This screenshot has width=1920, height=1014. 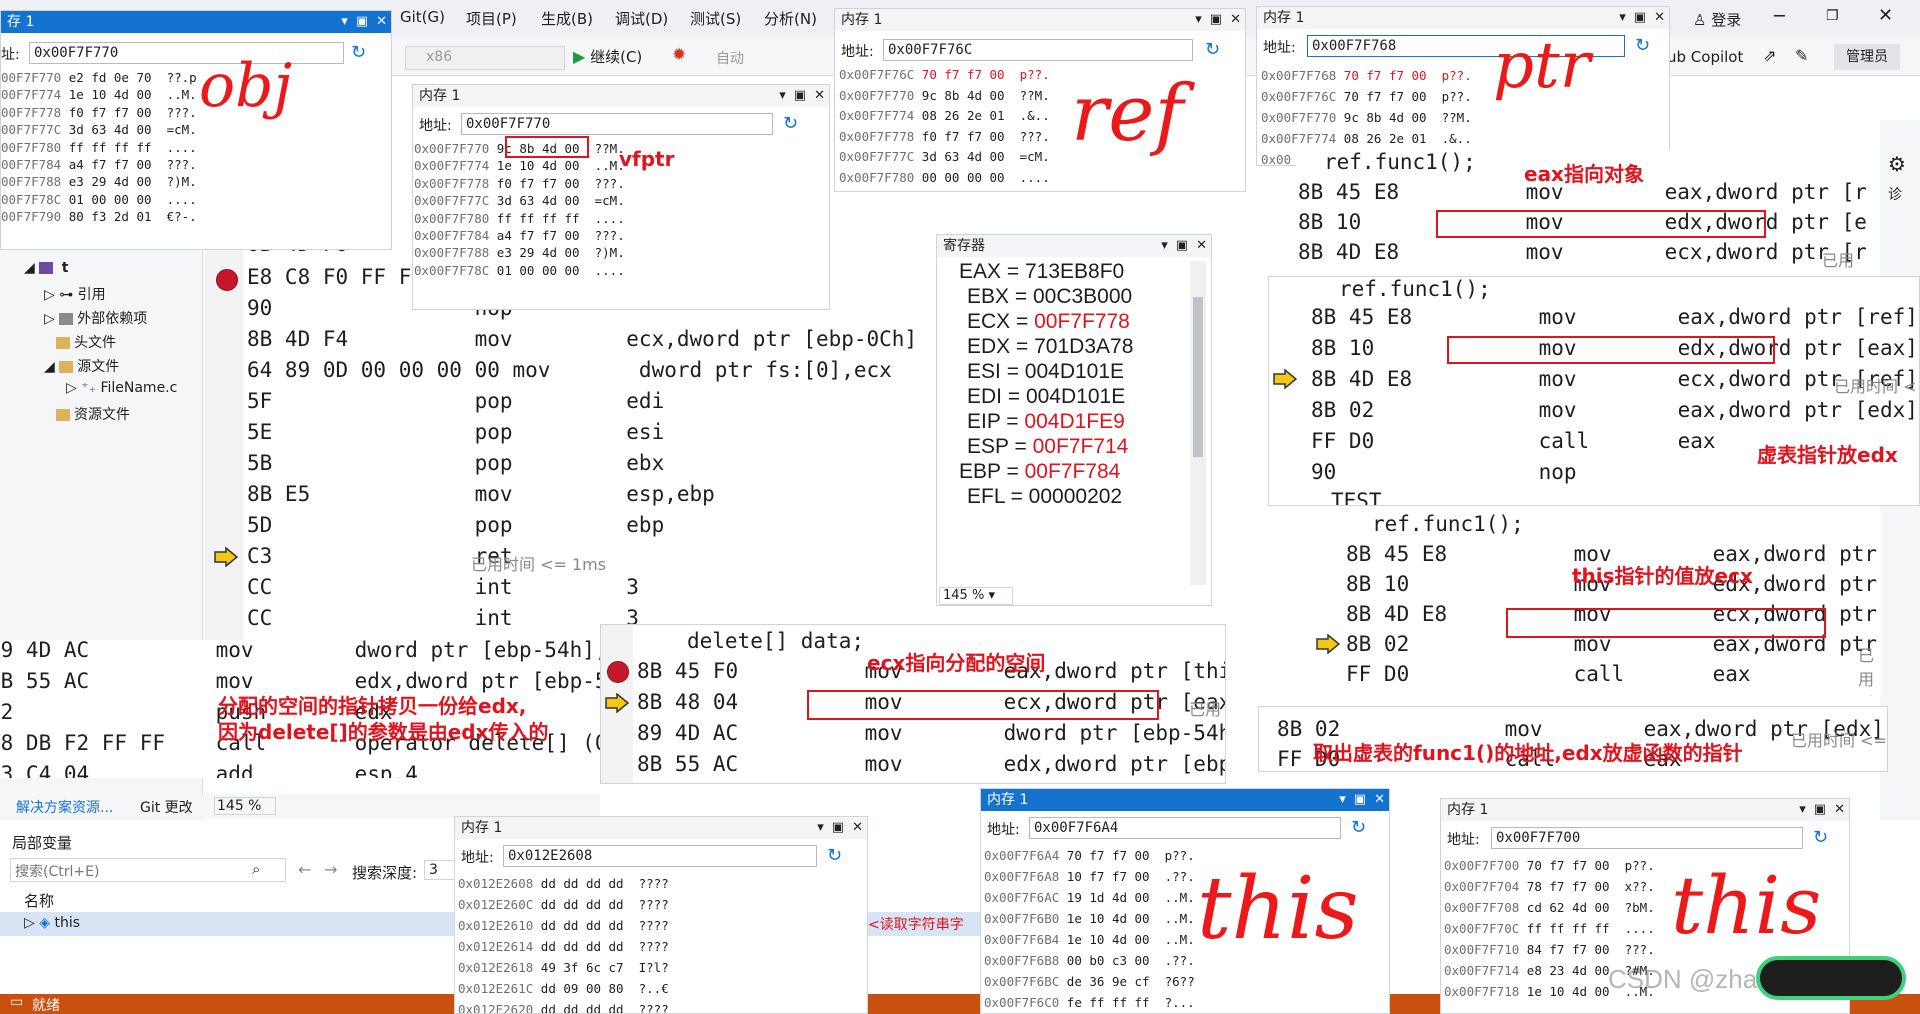 What do you see at coordinates (1885, 15) in the screenshot?
I see `close-window-icon: ✕` at bounding box center [1885, 15].